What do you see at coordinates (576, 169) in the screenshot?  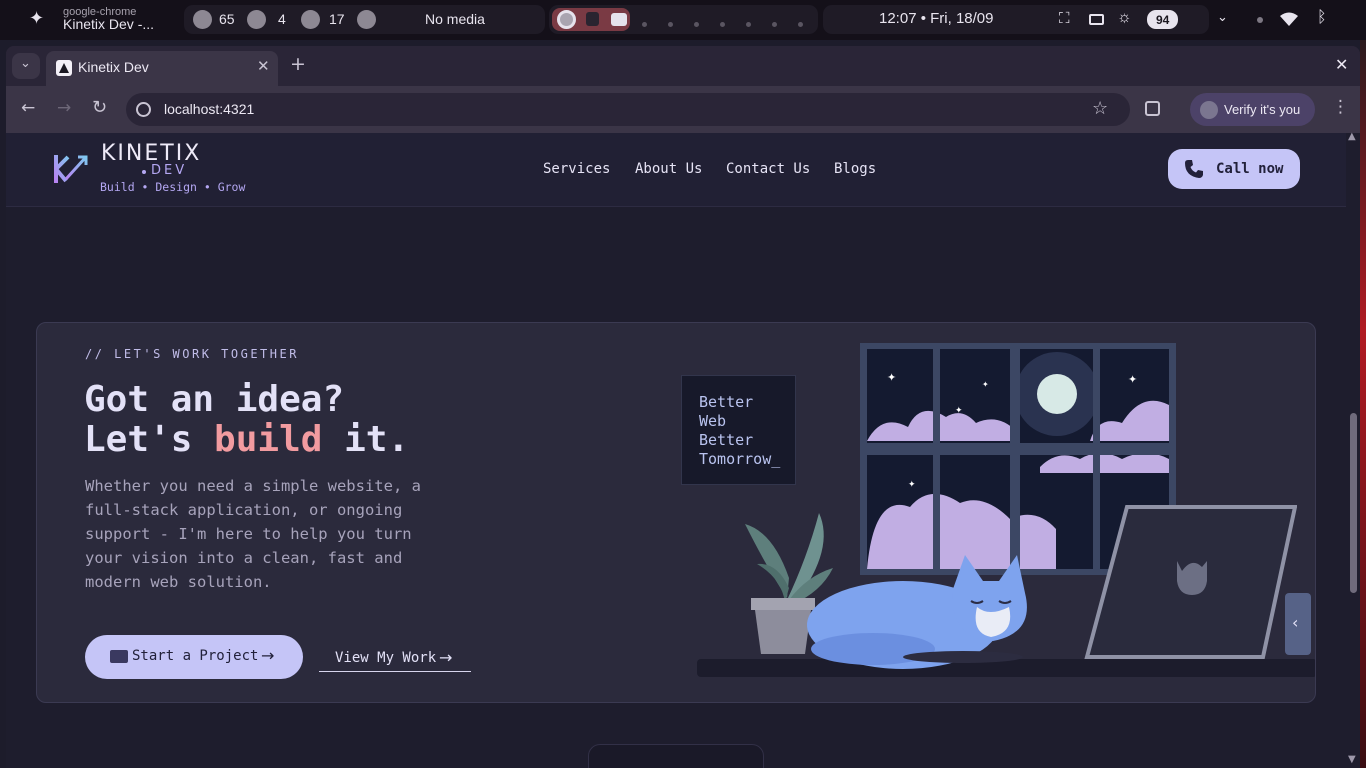 I see `nav-services: Services` at bounding box center [576, 169].